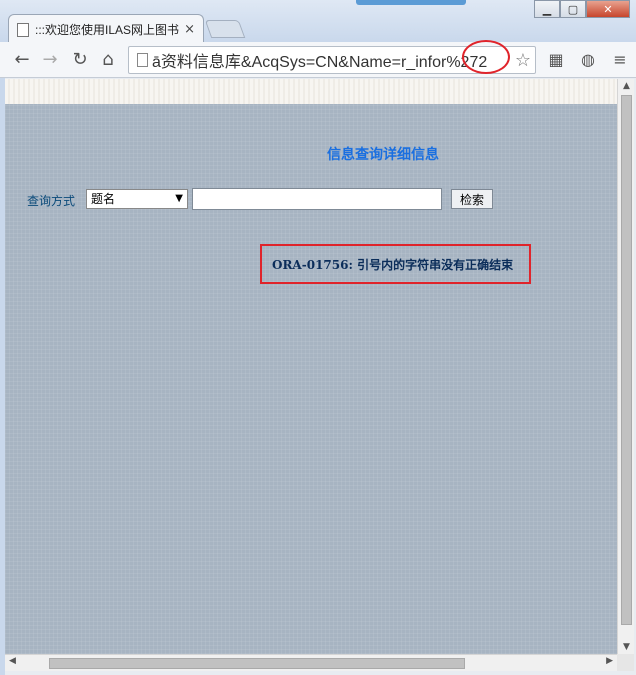  I want to click on arrow-left-icon: ←, so click(22, 60).